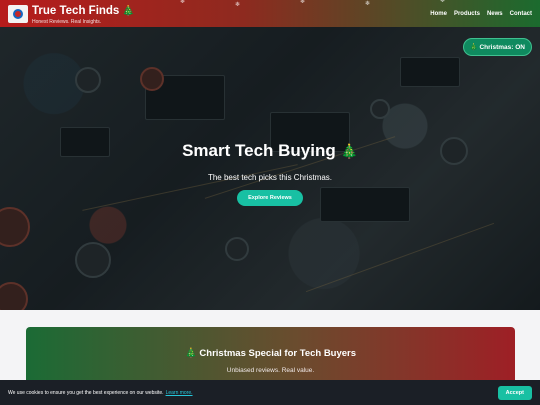 This screenshot has width=540, height=405. I want to click on nav-news: News, so click(495, 14).